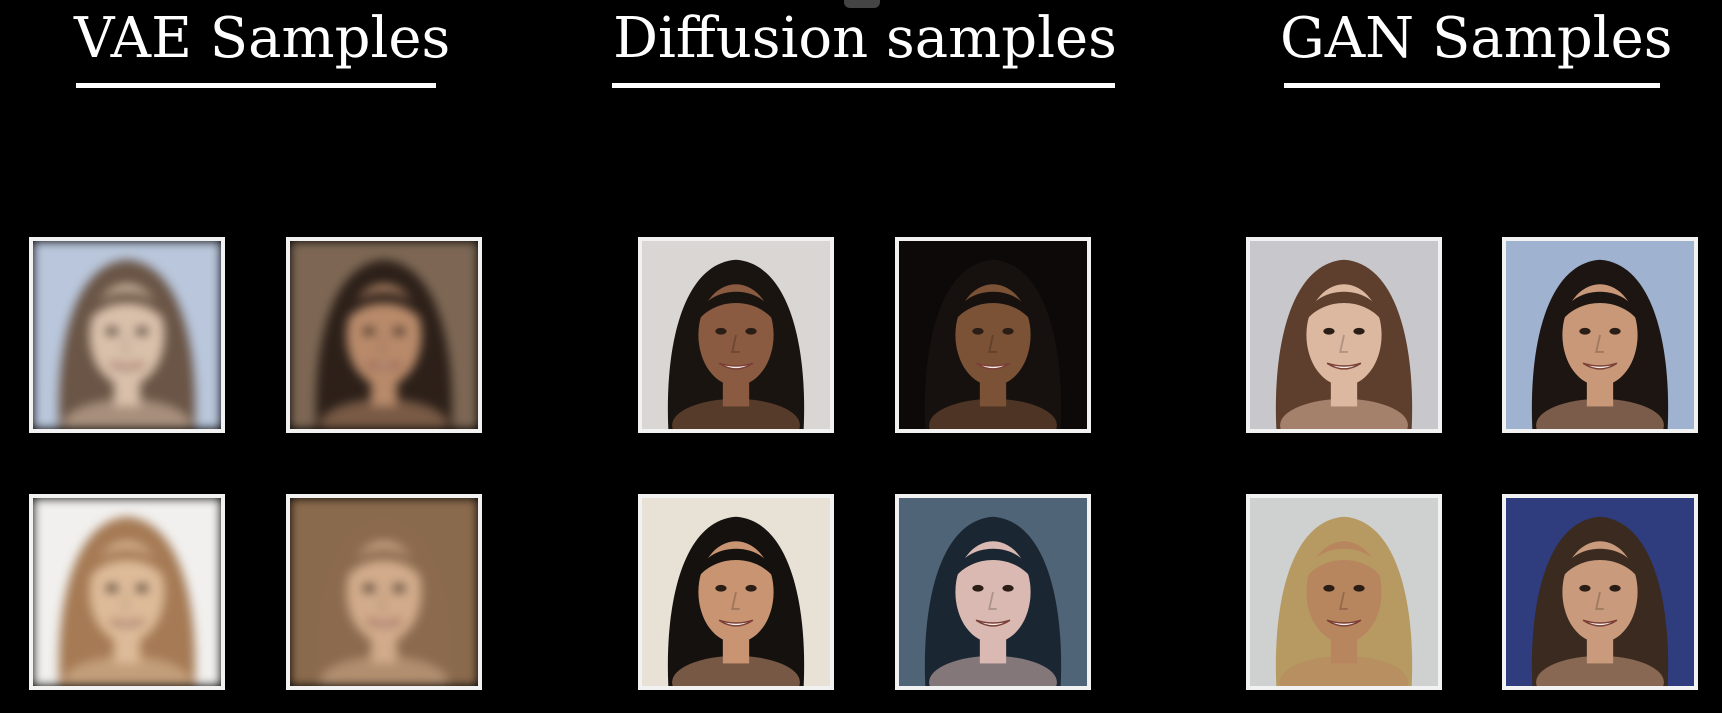 This screenshot has width=1722, height=713. Describe the element at coordinates (1476, 38) in the screenshot. I see `gan-title: GAN Samples` at that location.